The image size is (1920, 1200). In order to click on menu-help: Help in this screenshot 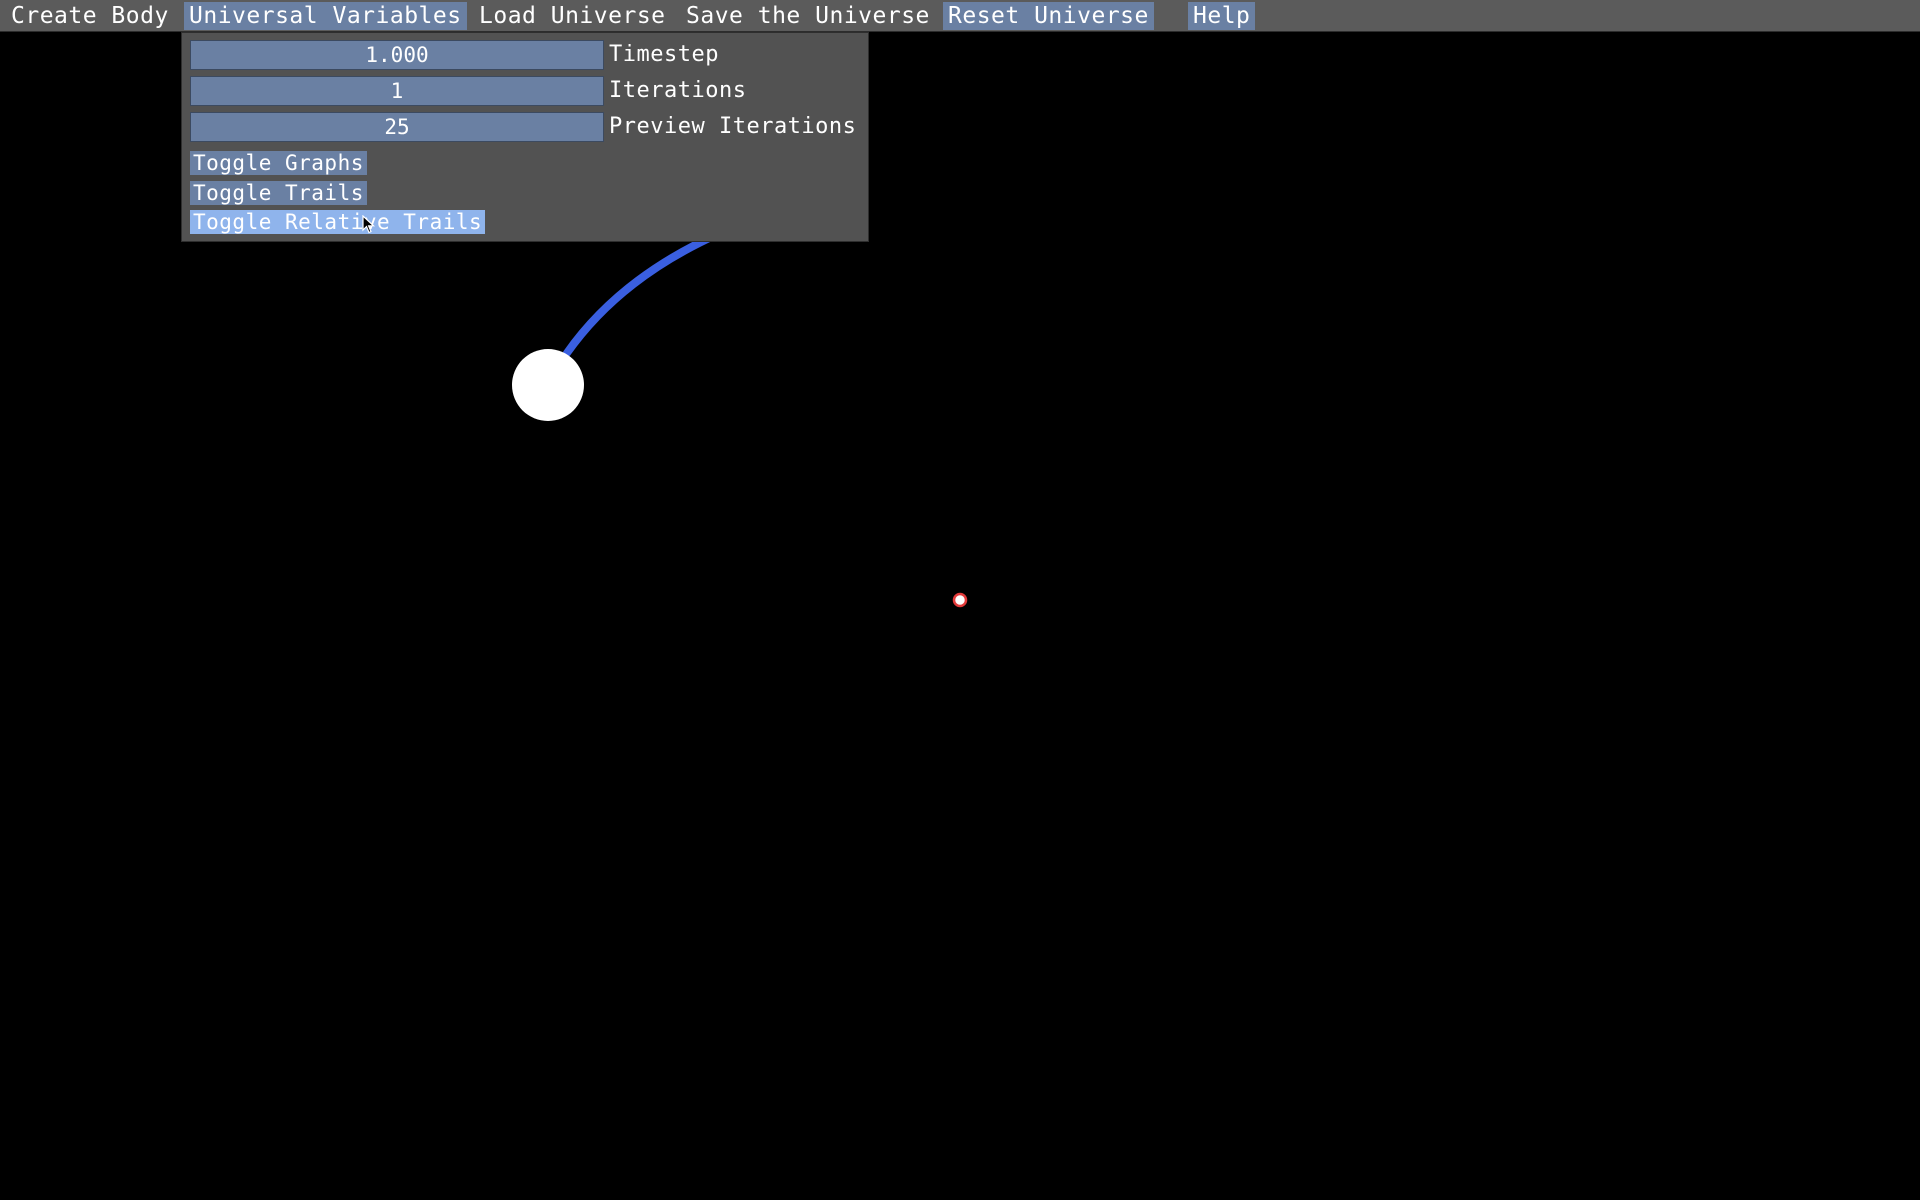, I will do `click(1222, 16)`.